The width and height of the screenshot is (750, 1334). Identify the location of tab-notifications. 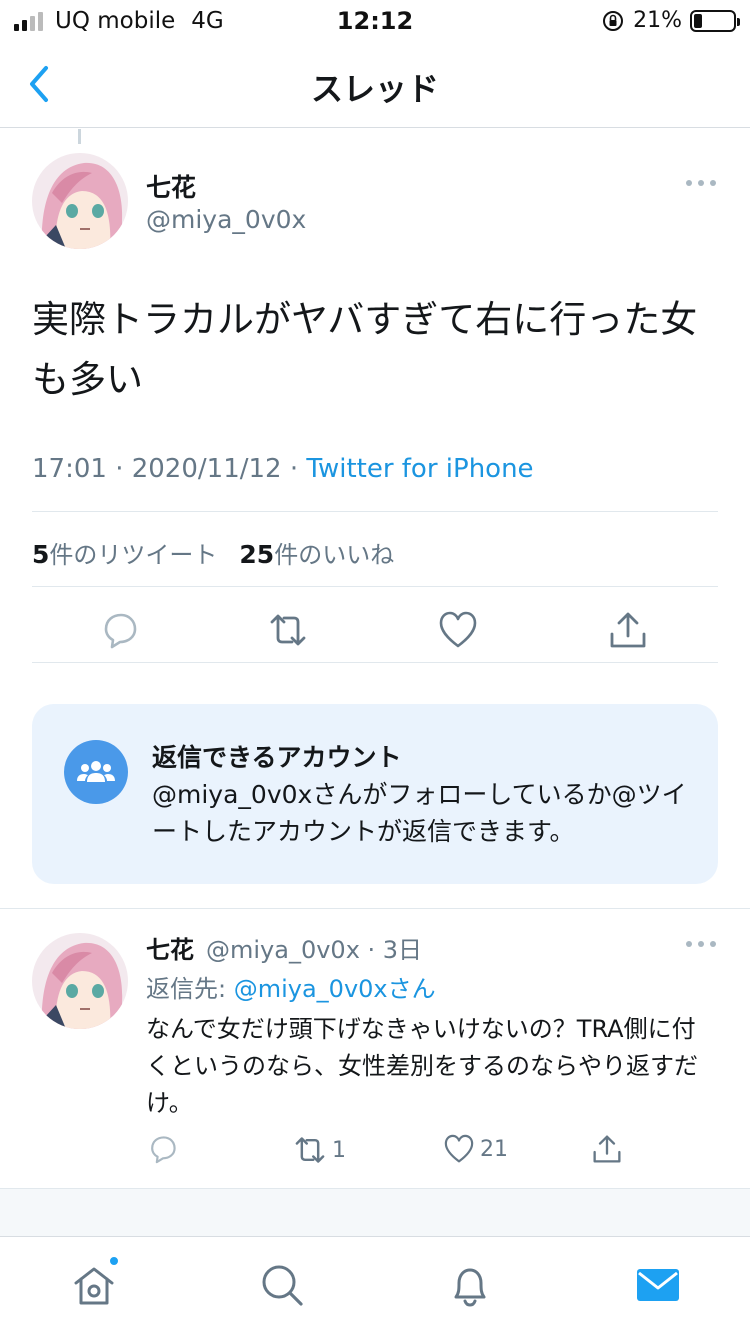
(470, 1285).